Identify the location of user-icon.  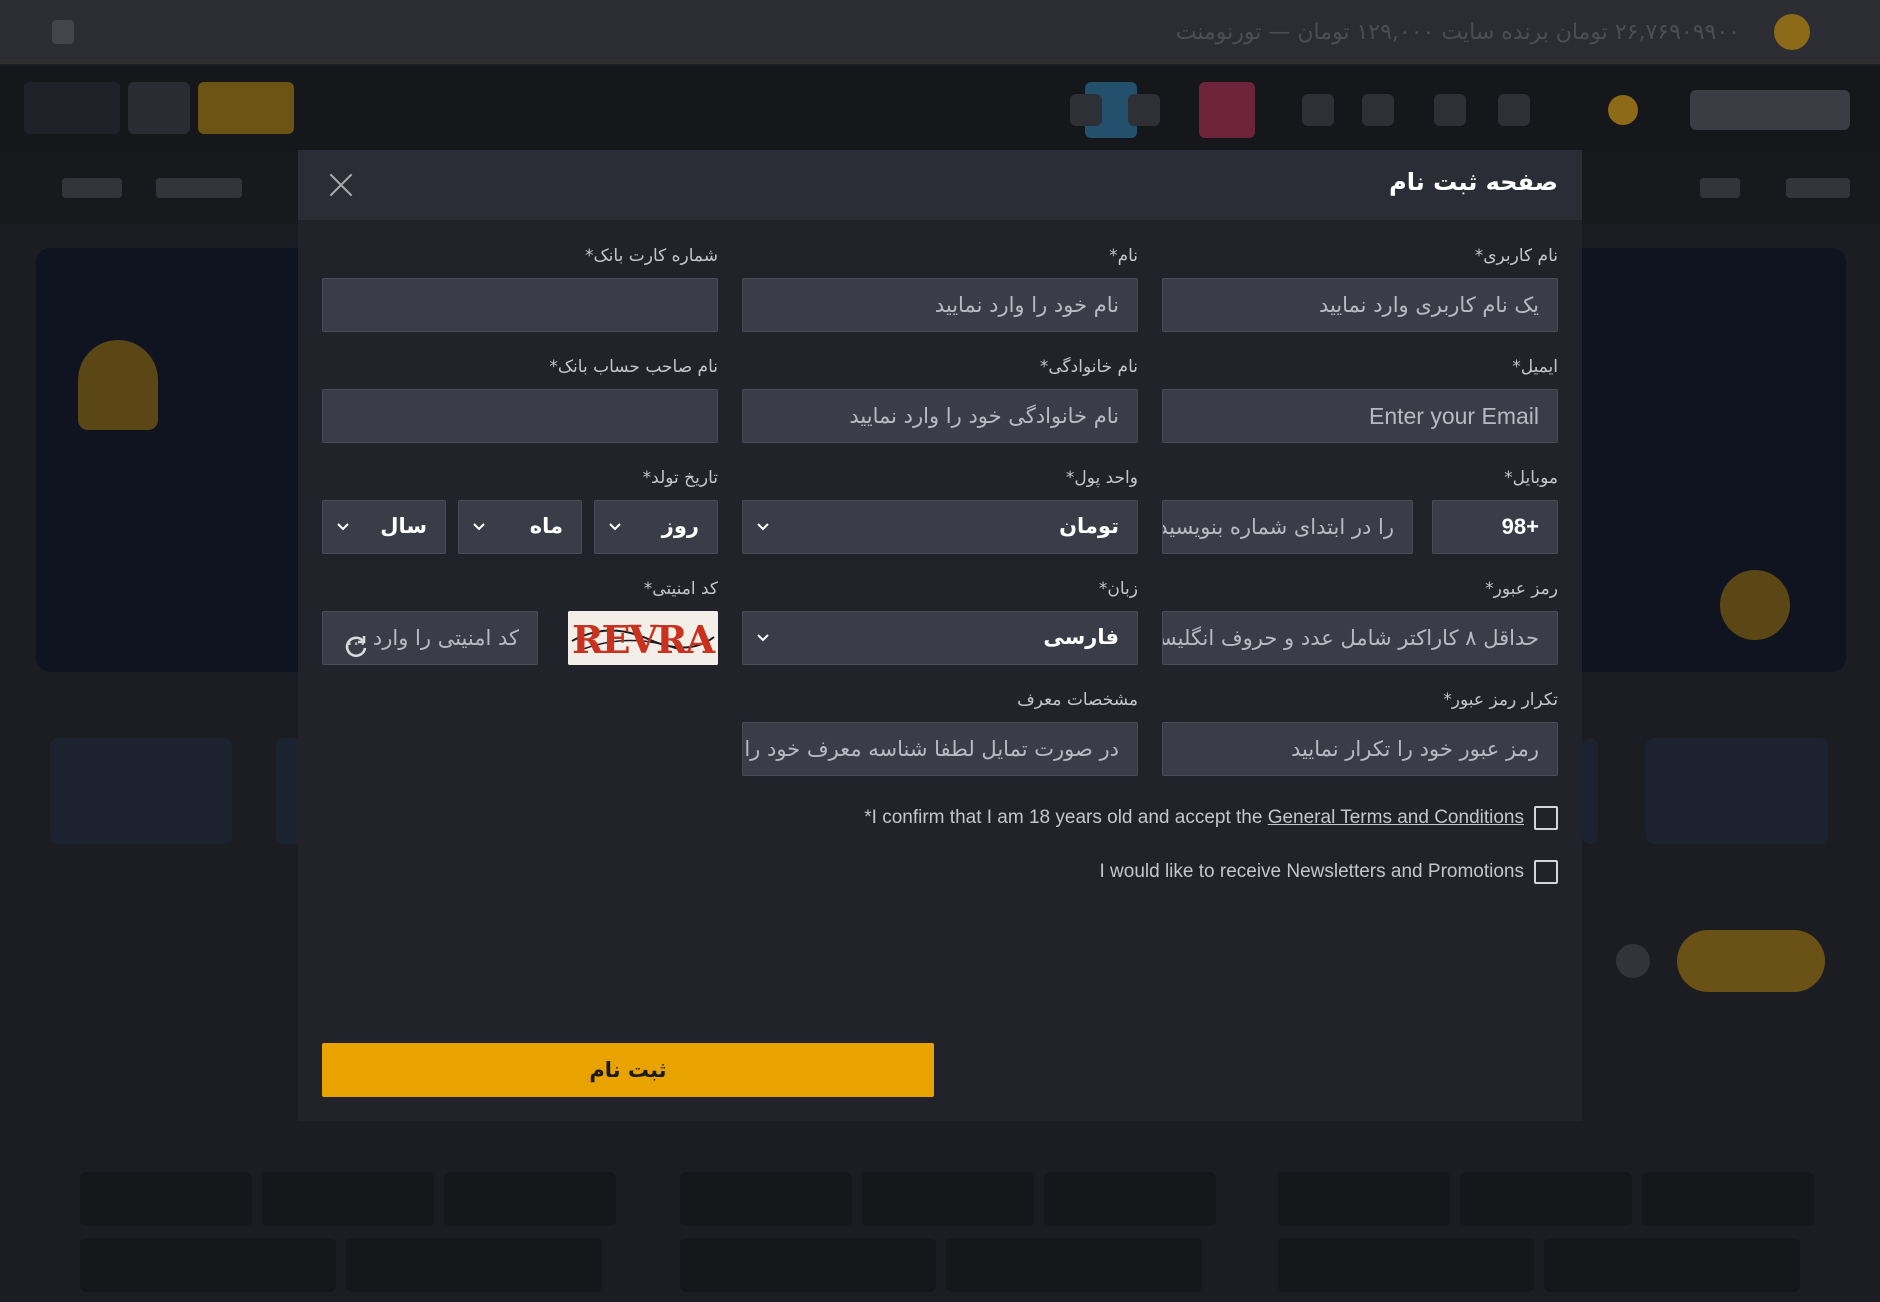
(1318, 110).